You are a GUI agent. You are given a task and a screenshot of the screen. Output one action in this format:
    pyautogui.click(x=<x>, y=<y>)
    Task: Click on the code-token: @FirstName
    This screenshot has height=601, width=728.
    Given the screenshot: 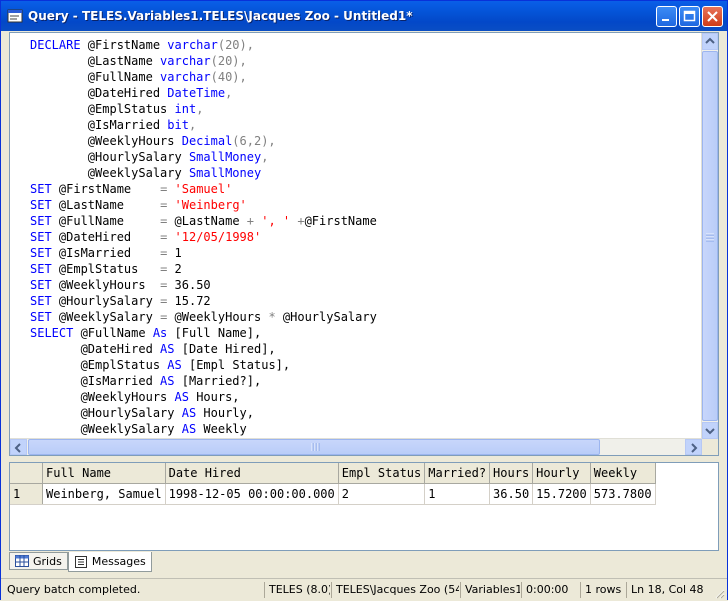 What is the action you would take?
    pyautogui.click(x=340, y=221)
    